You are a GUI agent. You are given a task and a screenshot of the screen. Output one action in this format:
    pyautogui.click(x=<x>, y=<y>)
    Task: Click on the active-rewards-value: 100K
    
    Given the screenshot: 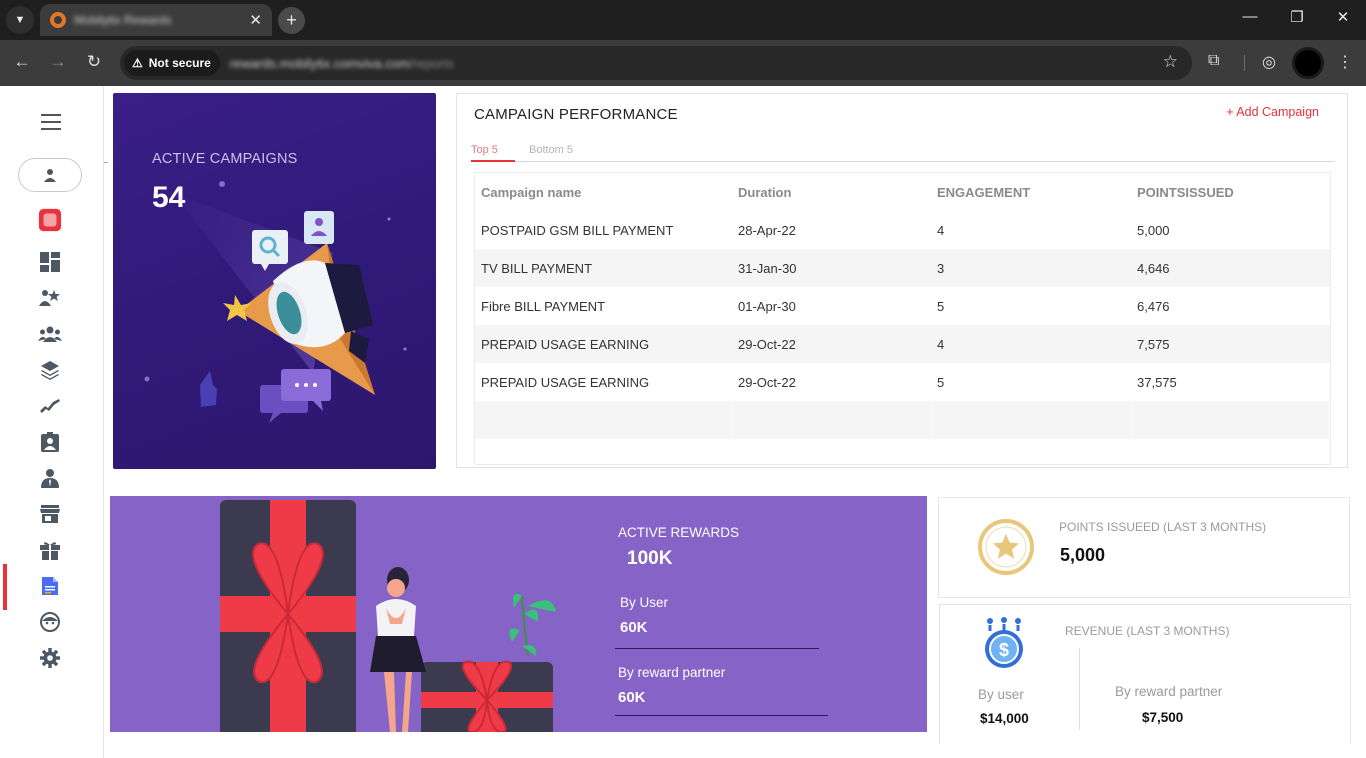 What is the action you would take?
    pyautogui.click(x=650, y=558)
    